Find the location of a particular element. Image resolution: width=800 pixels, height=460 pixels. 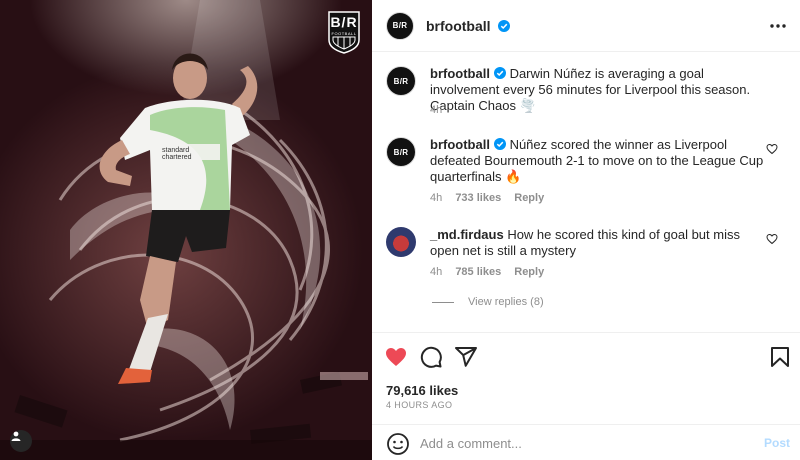

emoji-icon is located at coordinates (398, 444).